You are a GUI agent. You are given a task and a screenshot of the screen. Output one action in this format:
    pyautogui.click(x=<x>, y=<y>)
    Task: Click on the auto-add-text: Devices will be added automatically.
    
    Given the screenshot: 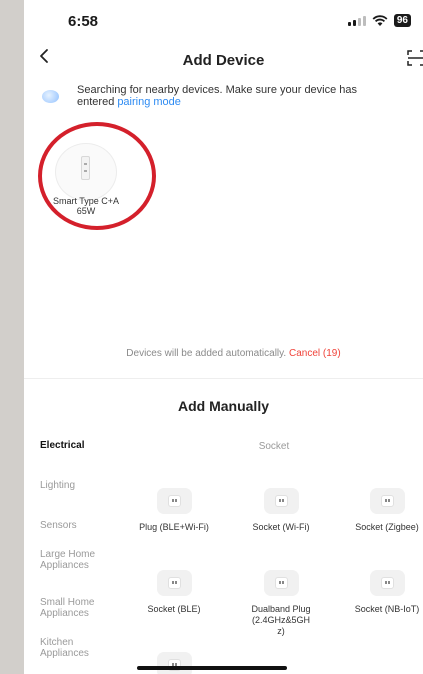 What is the action you would take?
    pyautogui.click(x=206, y=353)
    